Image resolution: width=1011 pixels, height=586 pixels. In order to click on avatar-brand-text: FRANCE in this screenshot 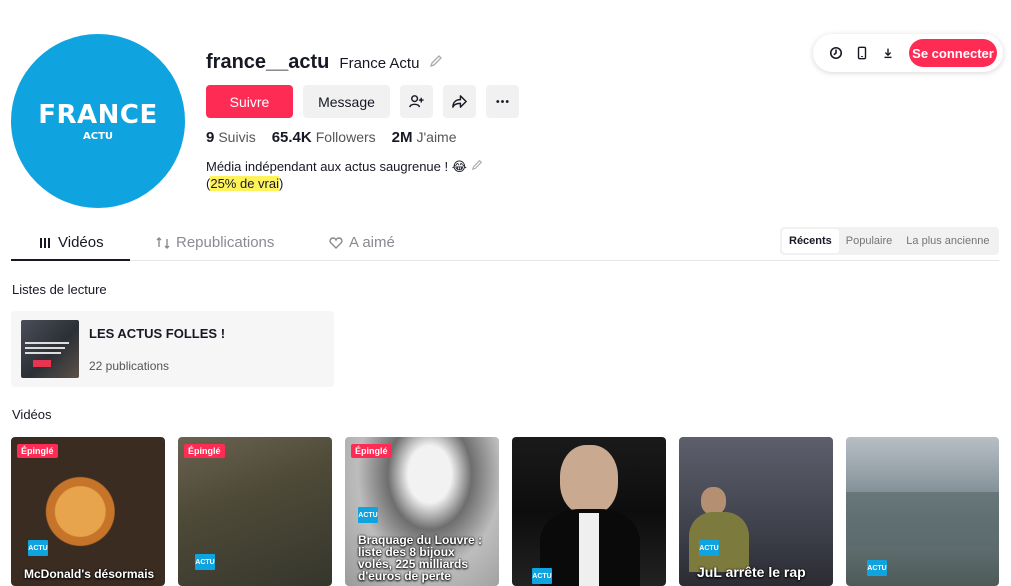, I will do `click(98, 115)`.